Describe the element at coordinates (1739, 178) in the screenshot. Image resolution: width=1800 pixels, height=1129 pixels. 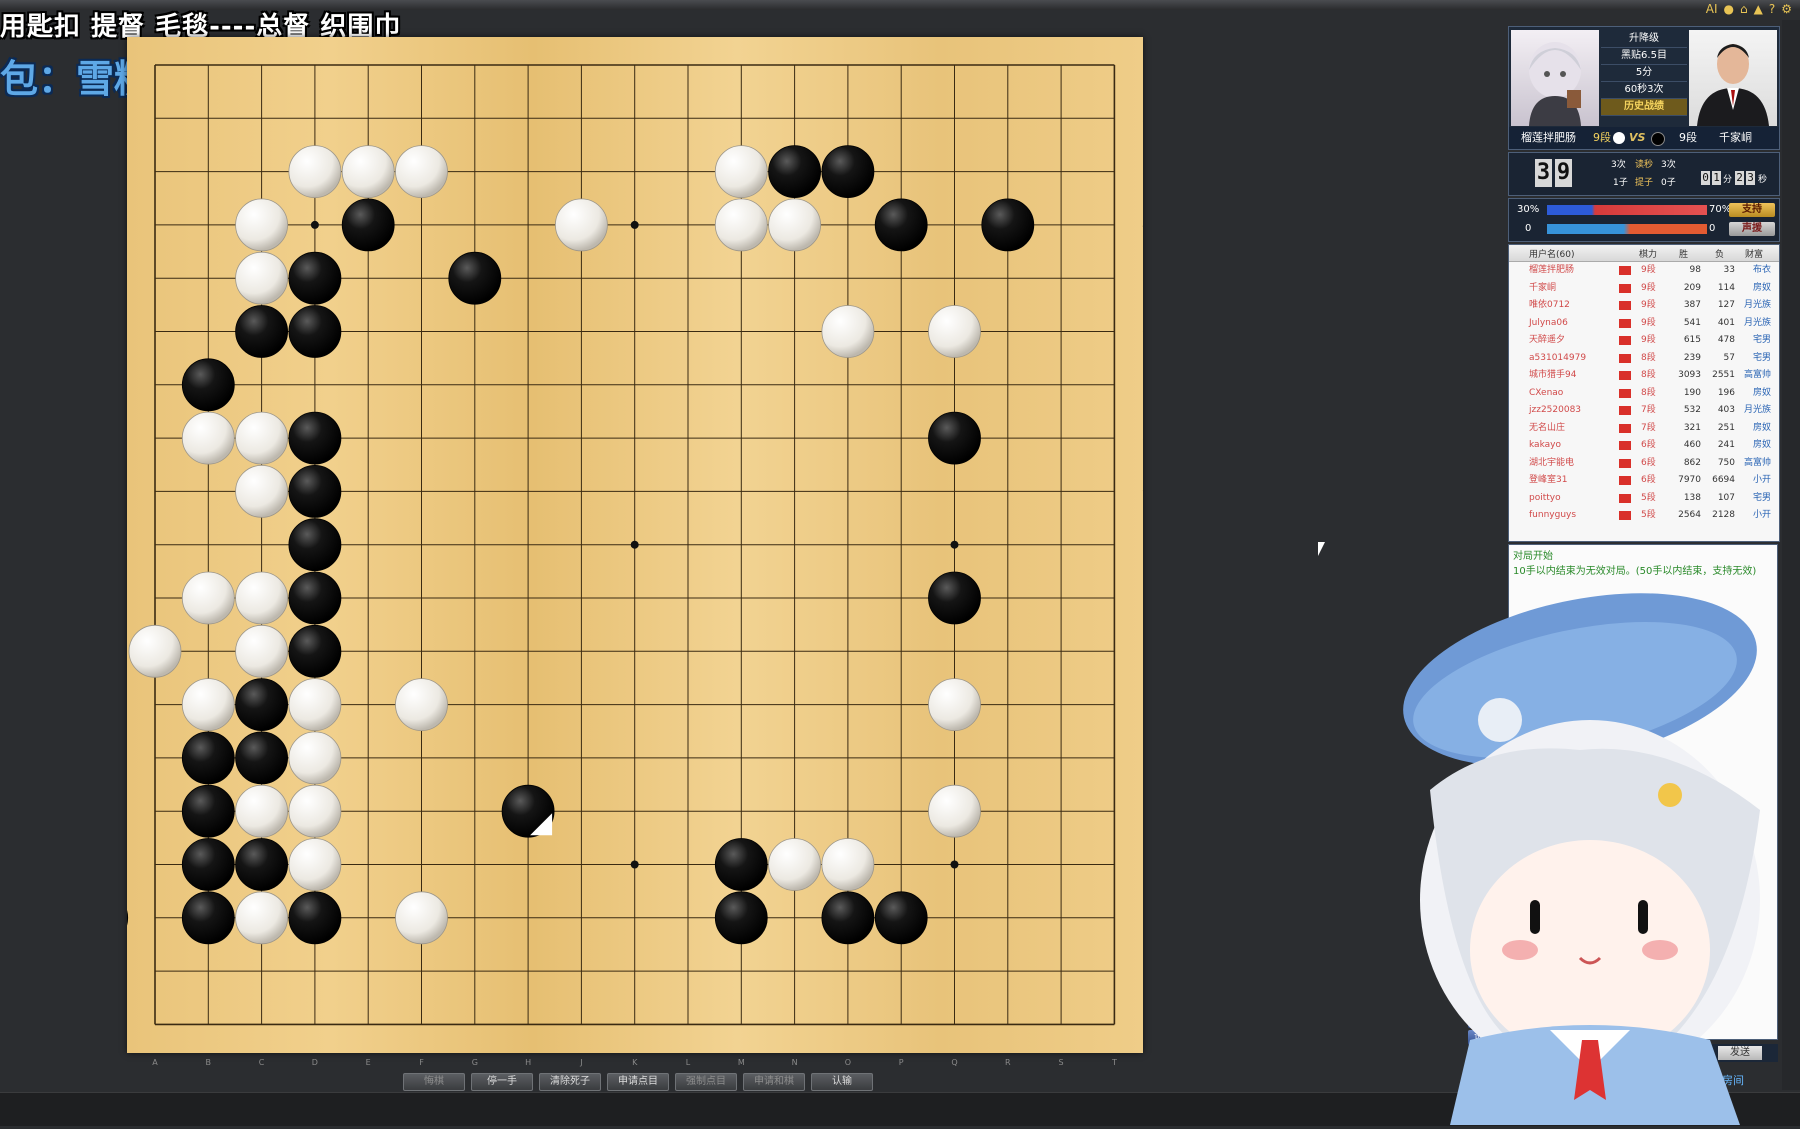
I see `clock-digit: 2` at that location.